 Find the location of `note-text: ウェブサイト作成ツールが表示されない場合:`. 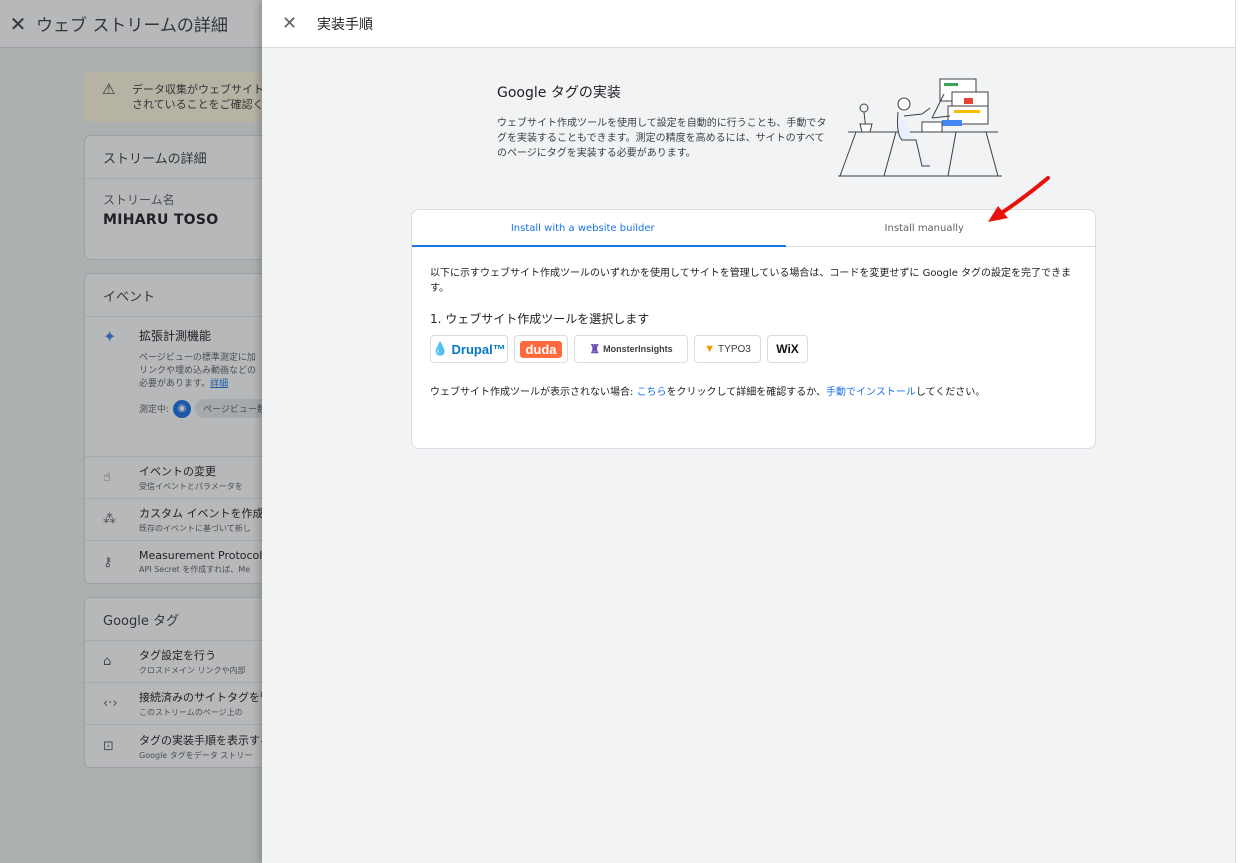

note-text: ウェブサイト作成ツールが表示されない場合: is located at coordinates (533, 392).